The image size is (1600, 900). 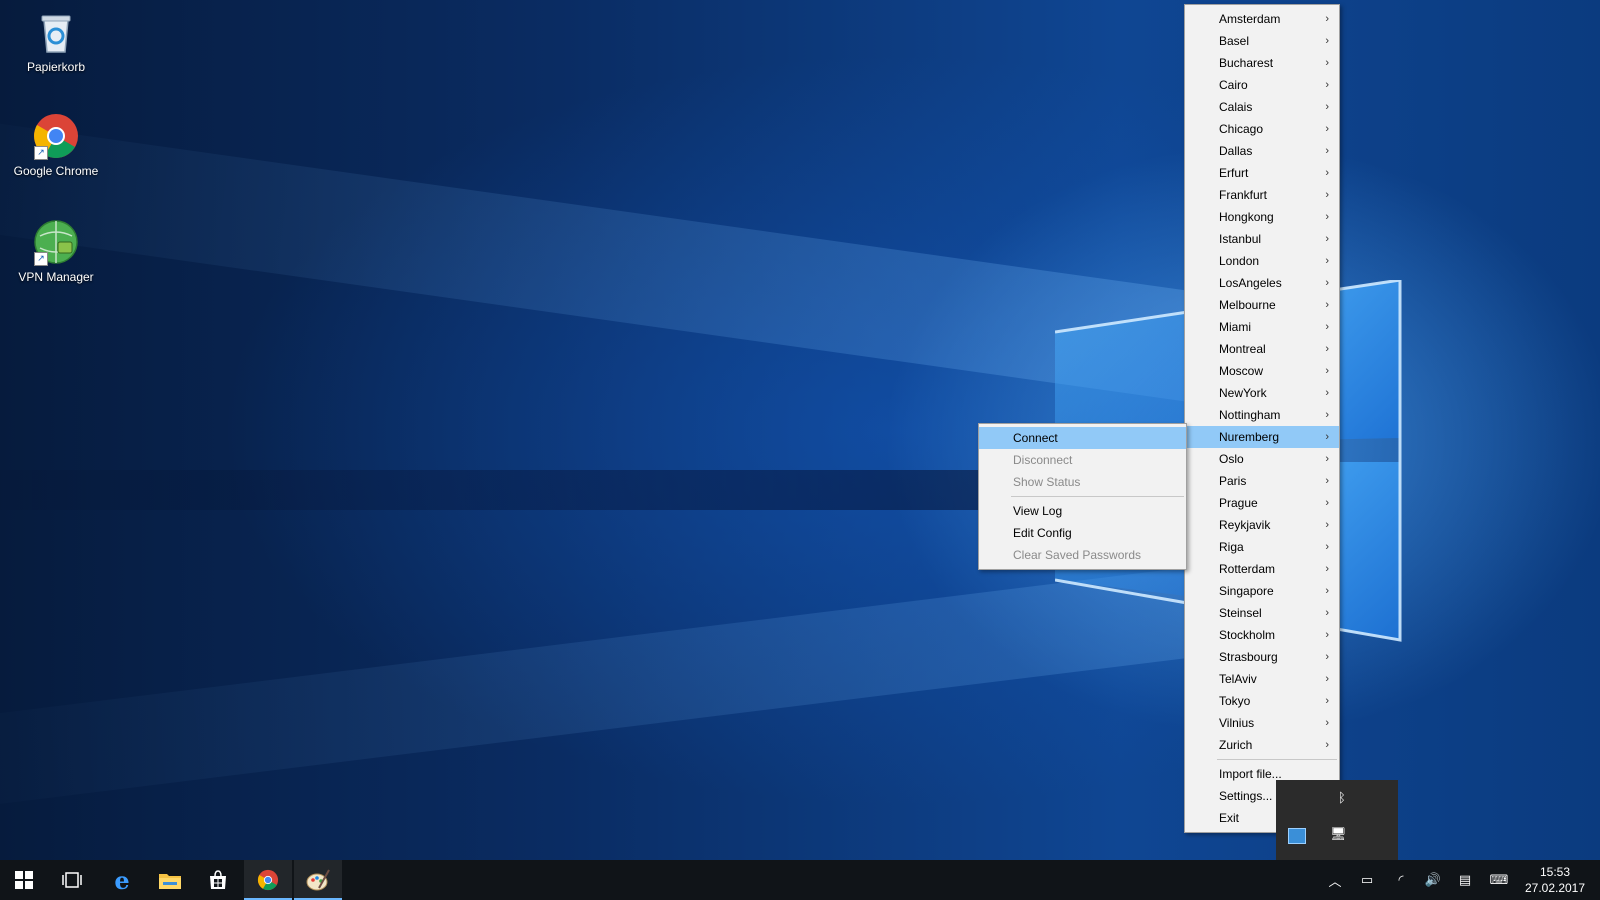 What do you see at coordinates (1262, 657) in the screenshot?
I see `server-menu-item-strasbourg: Strasbourg ›` at bounding box center [1262, 657].